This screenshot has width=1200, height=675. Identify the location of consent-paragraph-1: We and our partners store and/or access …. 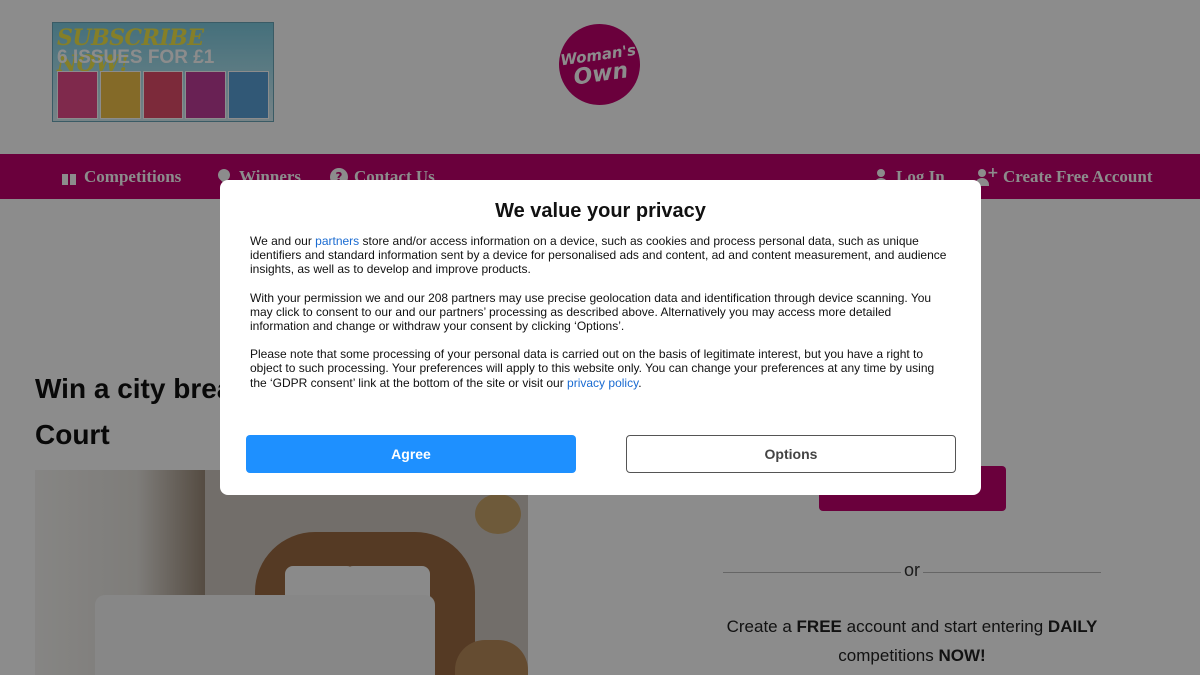
(601, 255).